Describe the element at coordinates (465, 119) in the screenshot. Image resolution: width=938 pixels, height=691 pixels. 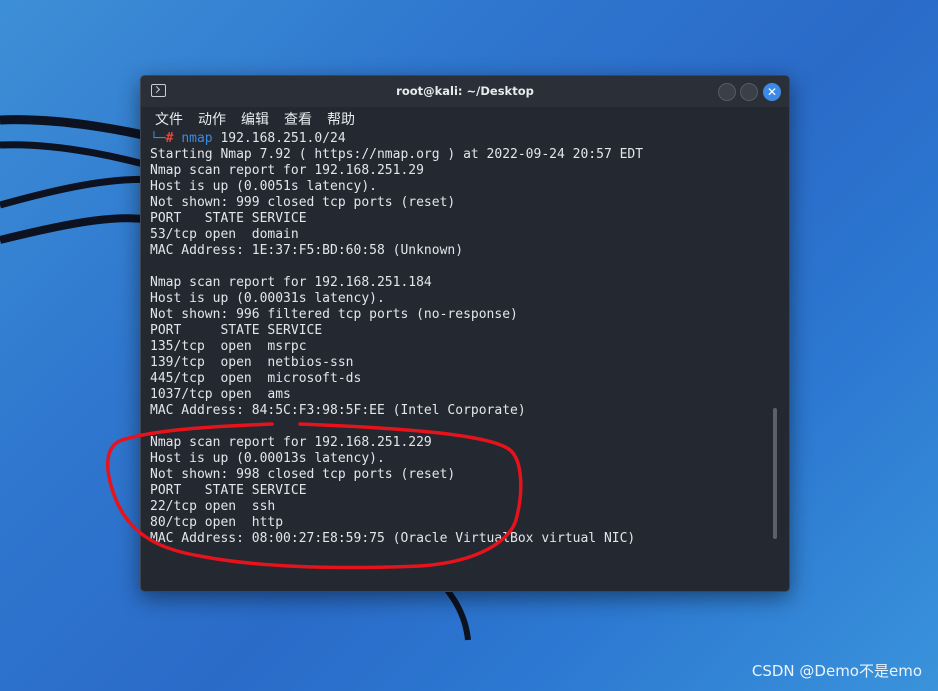
I see `menu-bar: 文件 动作 编辑 查看 帮助` at that location.